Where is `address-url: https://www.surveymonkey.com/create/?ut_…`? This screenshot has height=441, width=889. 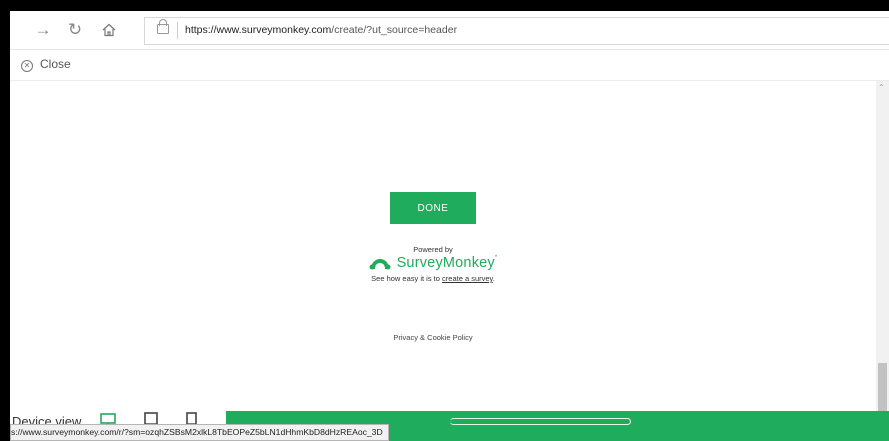
address-url: https://www.surveymonkey.com/create/?ut_… is located at coordinates (321, 30).